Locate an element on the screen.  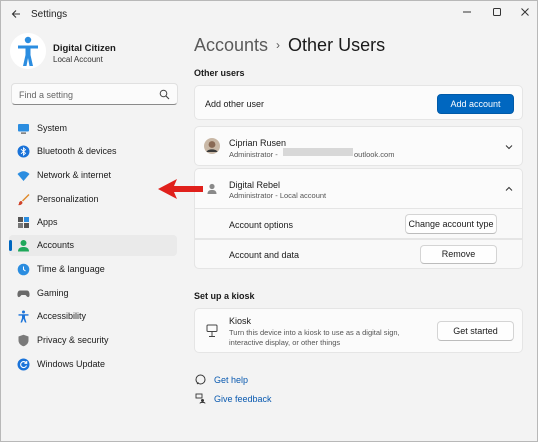
account-options-row: Account options Change account type is located at coordinates (358, 223).